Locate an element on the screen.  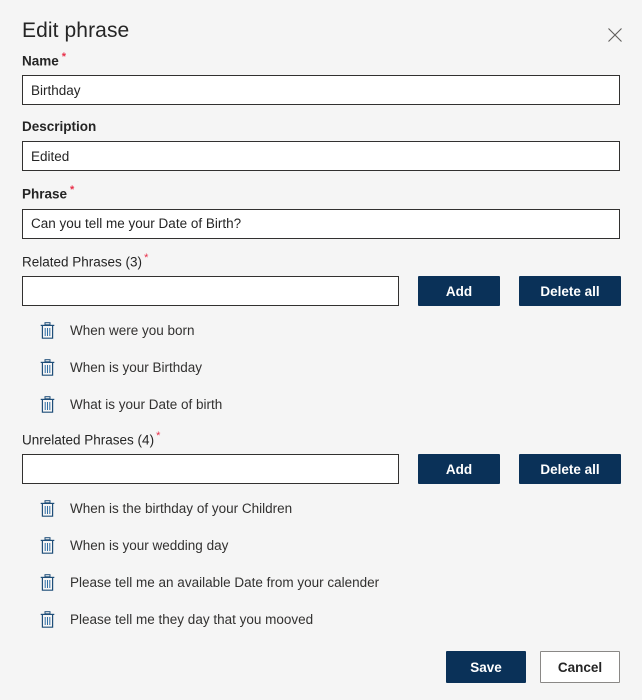
list-item: Please tell me they day that you mooved is located at coordinates (321, 619).